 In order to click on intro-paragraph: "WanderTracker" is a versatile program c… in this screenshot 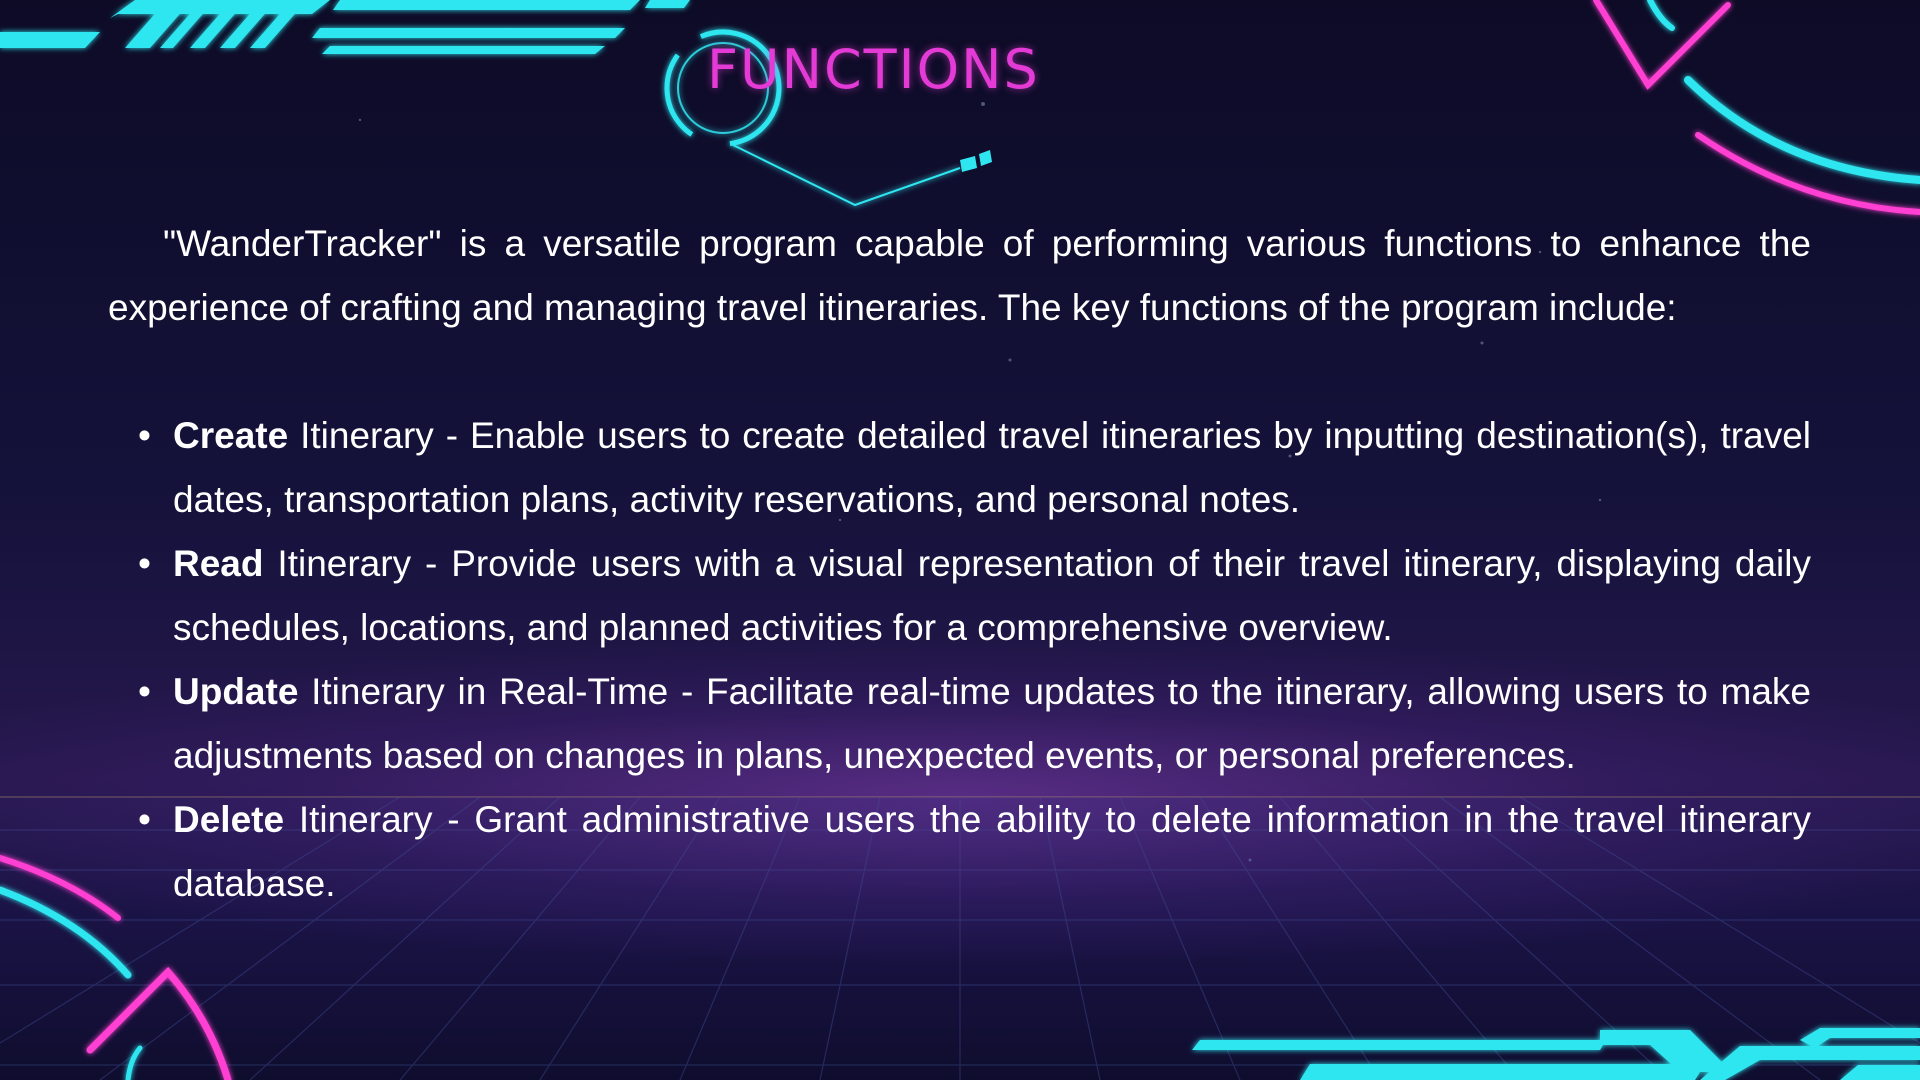, I will do `click(959, 275)`.